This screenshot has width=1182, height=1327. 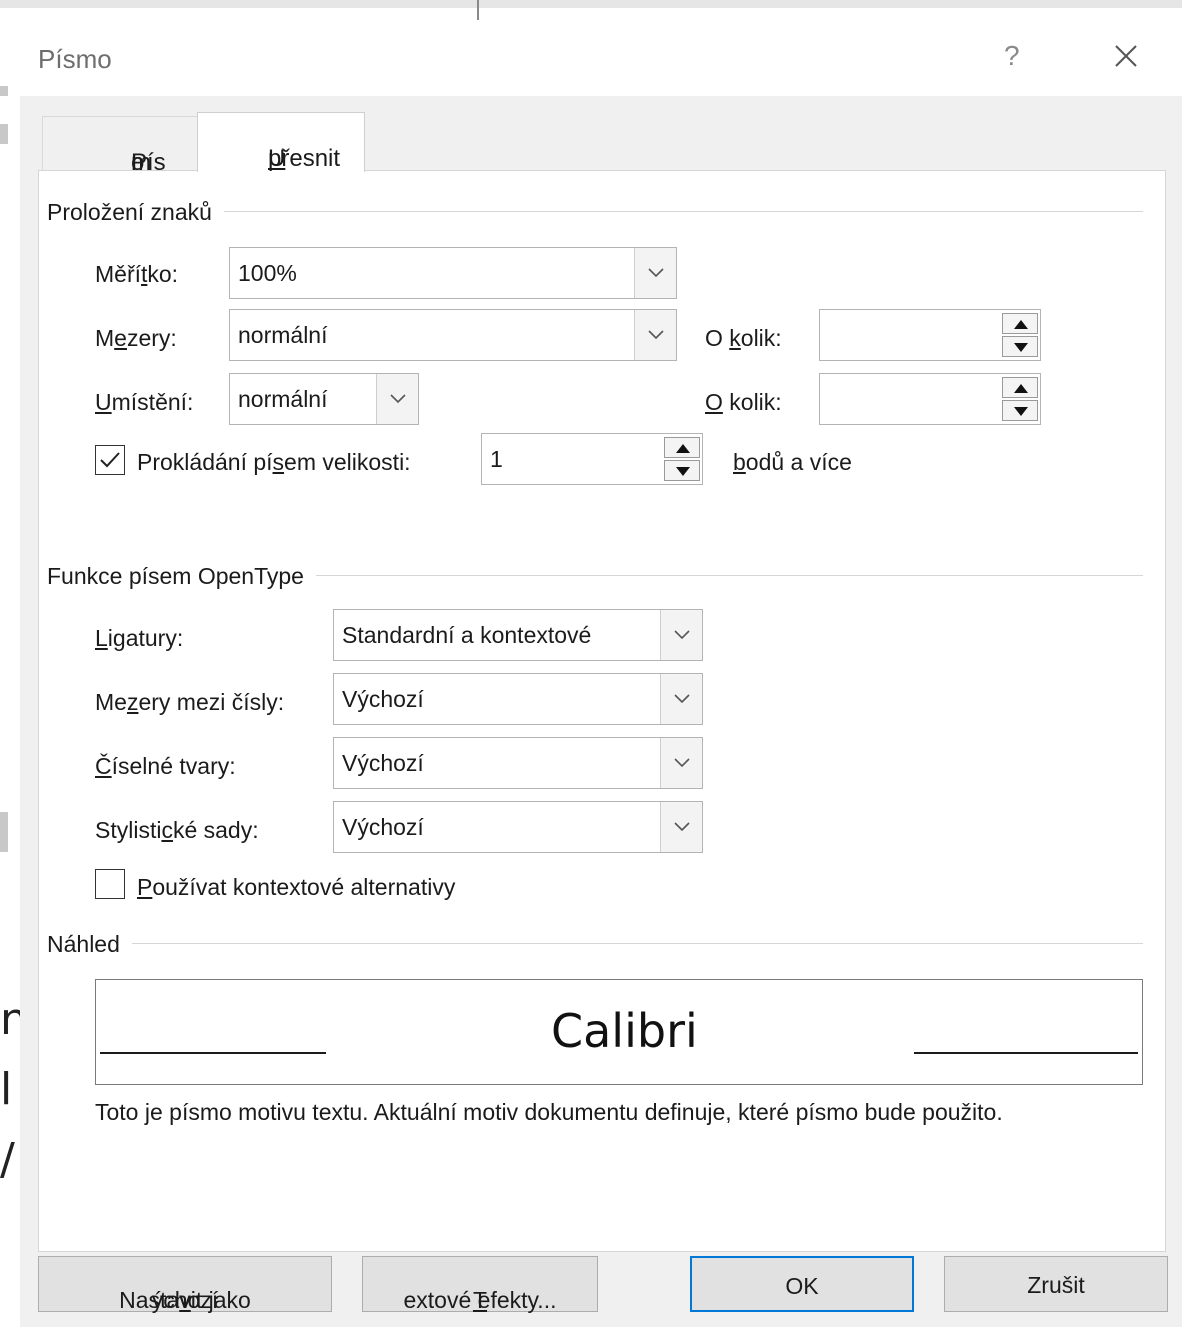 I want to click on ligatures-label: Ligatury:, so click(x=139, y=638).